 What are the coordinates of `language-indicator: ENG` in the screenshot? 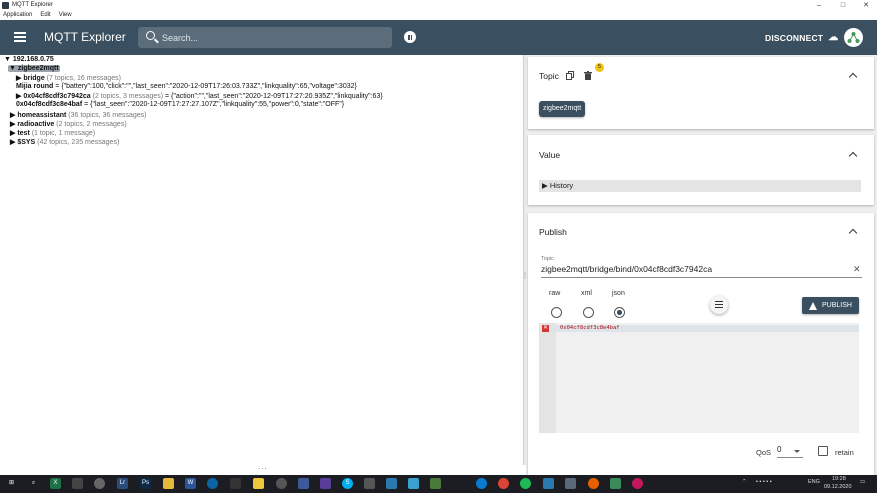 It's located at (814, 482).